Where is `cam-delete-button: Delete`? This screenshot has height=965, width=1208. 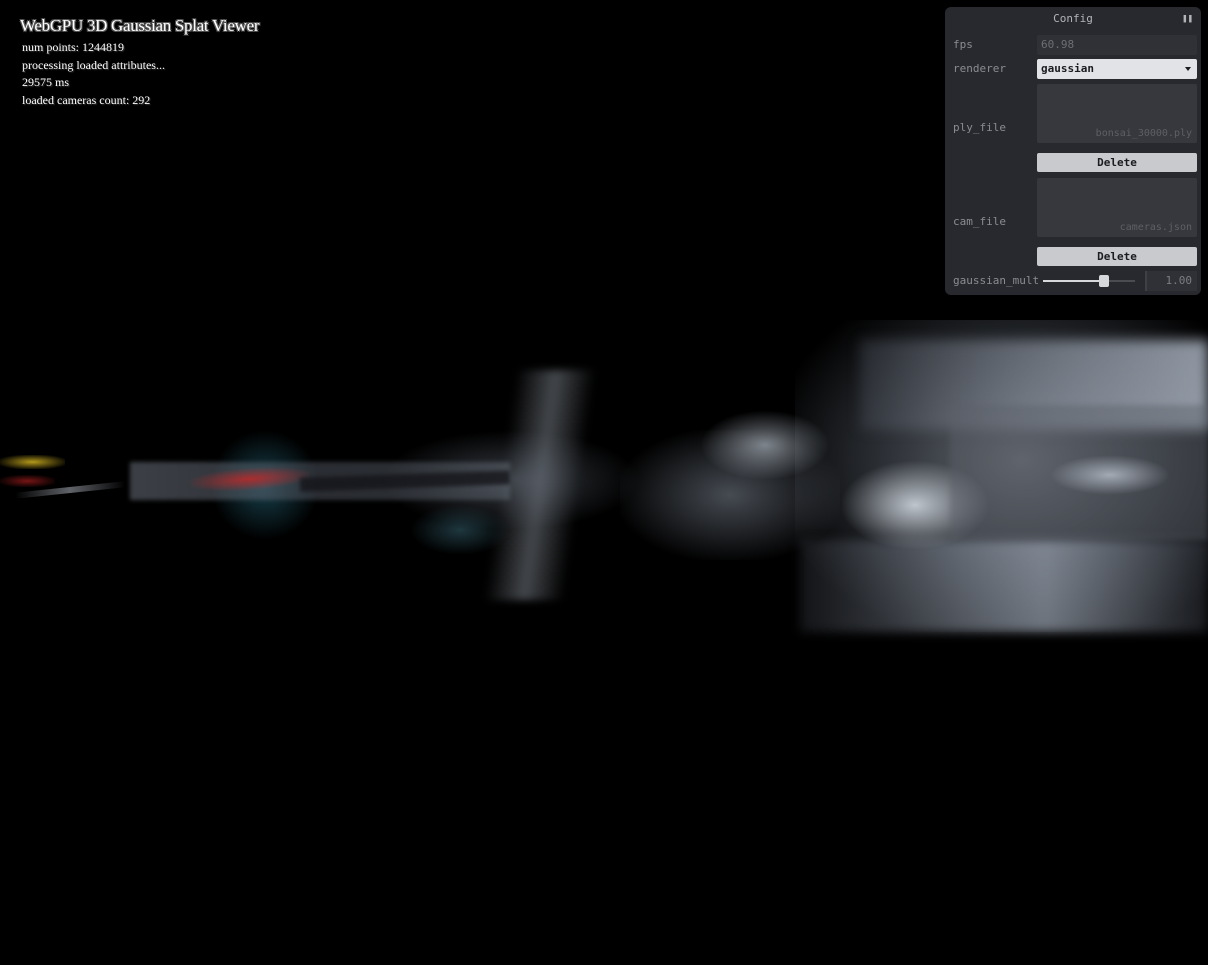
cam-delete-button: Delete is located at coordinates (1117, 256).